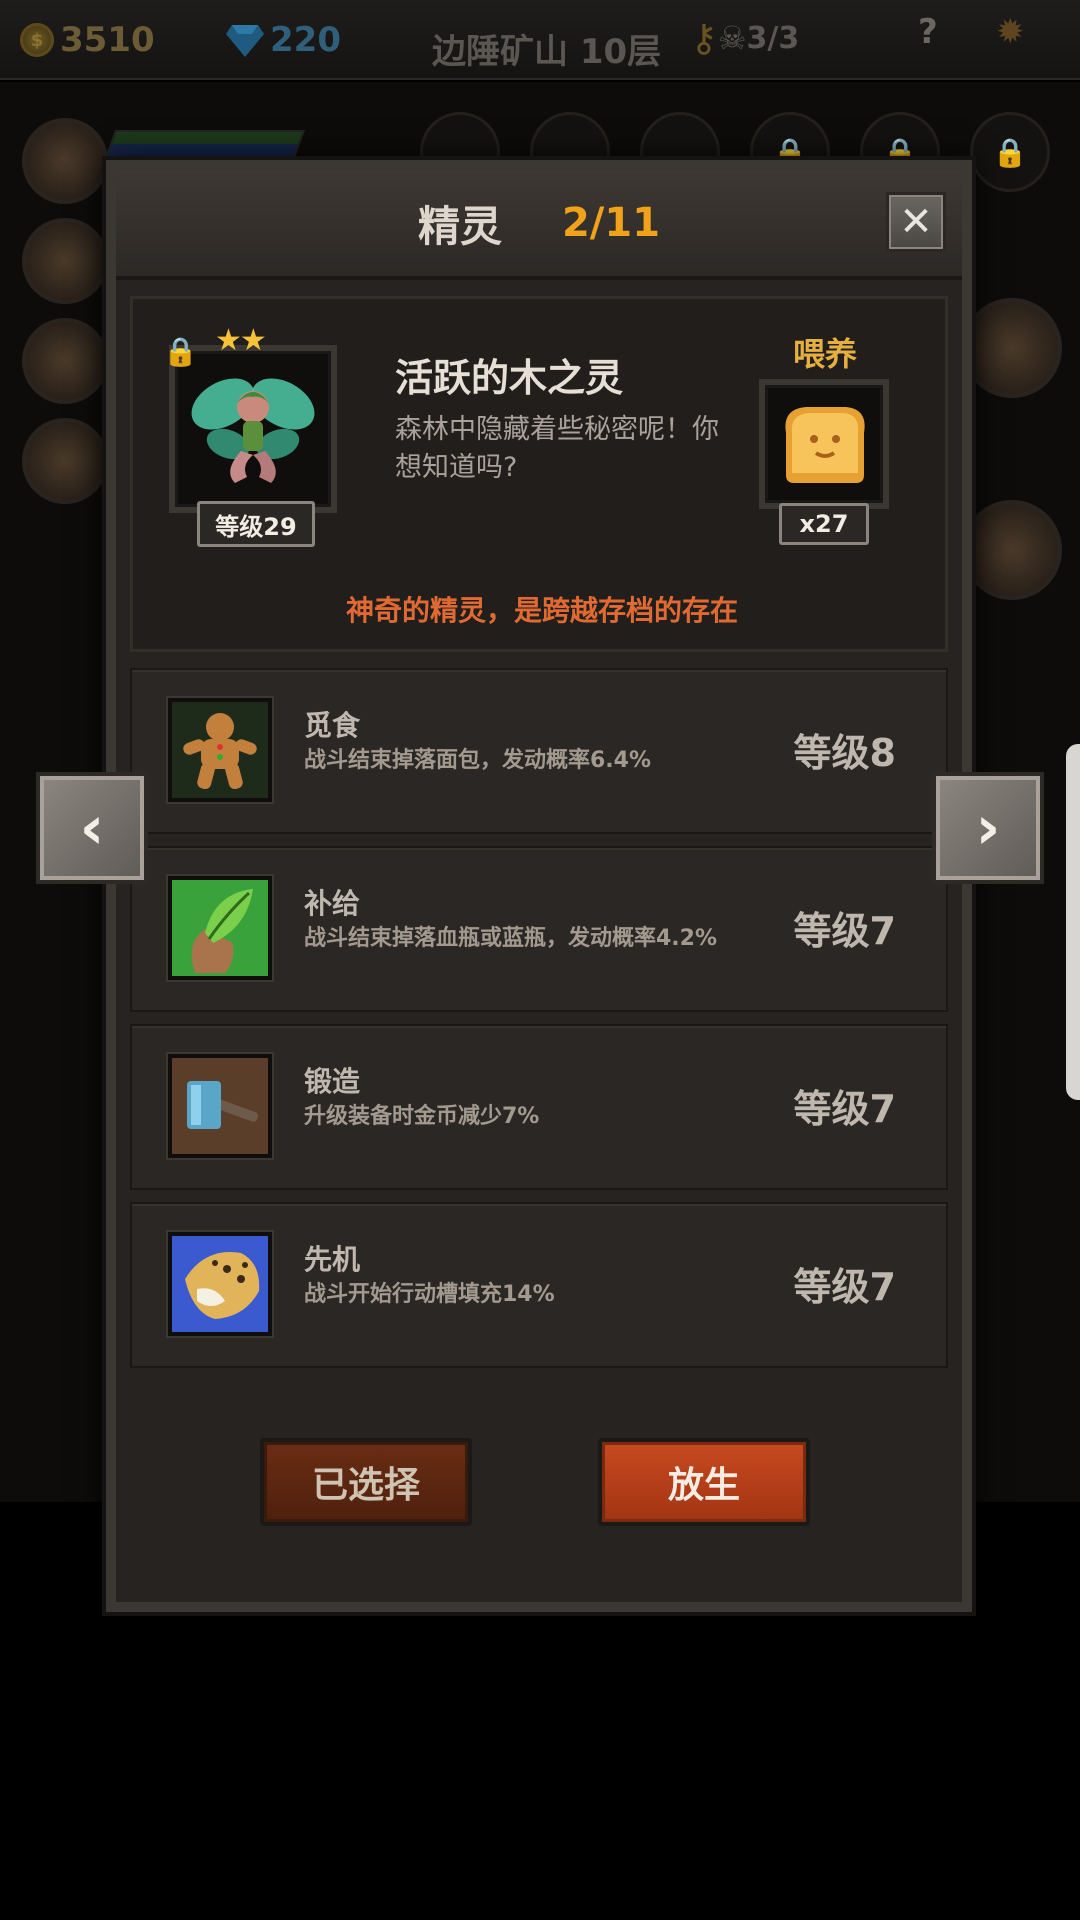  I want to click on key-icon: ⚷, so click(704, 38).